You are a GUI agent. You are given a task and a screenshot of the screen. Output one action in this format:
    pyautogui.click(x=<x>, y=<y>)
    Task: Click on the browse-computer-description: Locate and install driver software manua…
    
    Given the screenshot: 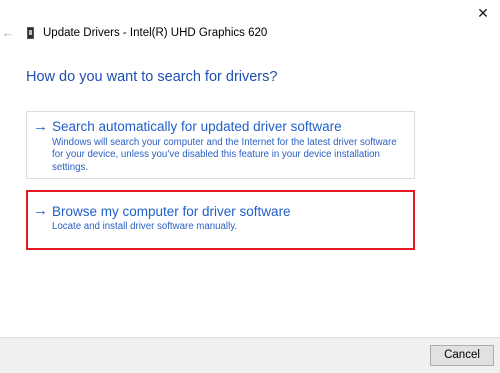 What is the action you would take?
    pyautogui.click(x=145, y=226)
    